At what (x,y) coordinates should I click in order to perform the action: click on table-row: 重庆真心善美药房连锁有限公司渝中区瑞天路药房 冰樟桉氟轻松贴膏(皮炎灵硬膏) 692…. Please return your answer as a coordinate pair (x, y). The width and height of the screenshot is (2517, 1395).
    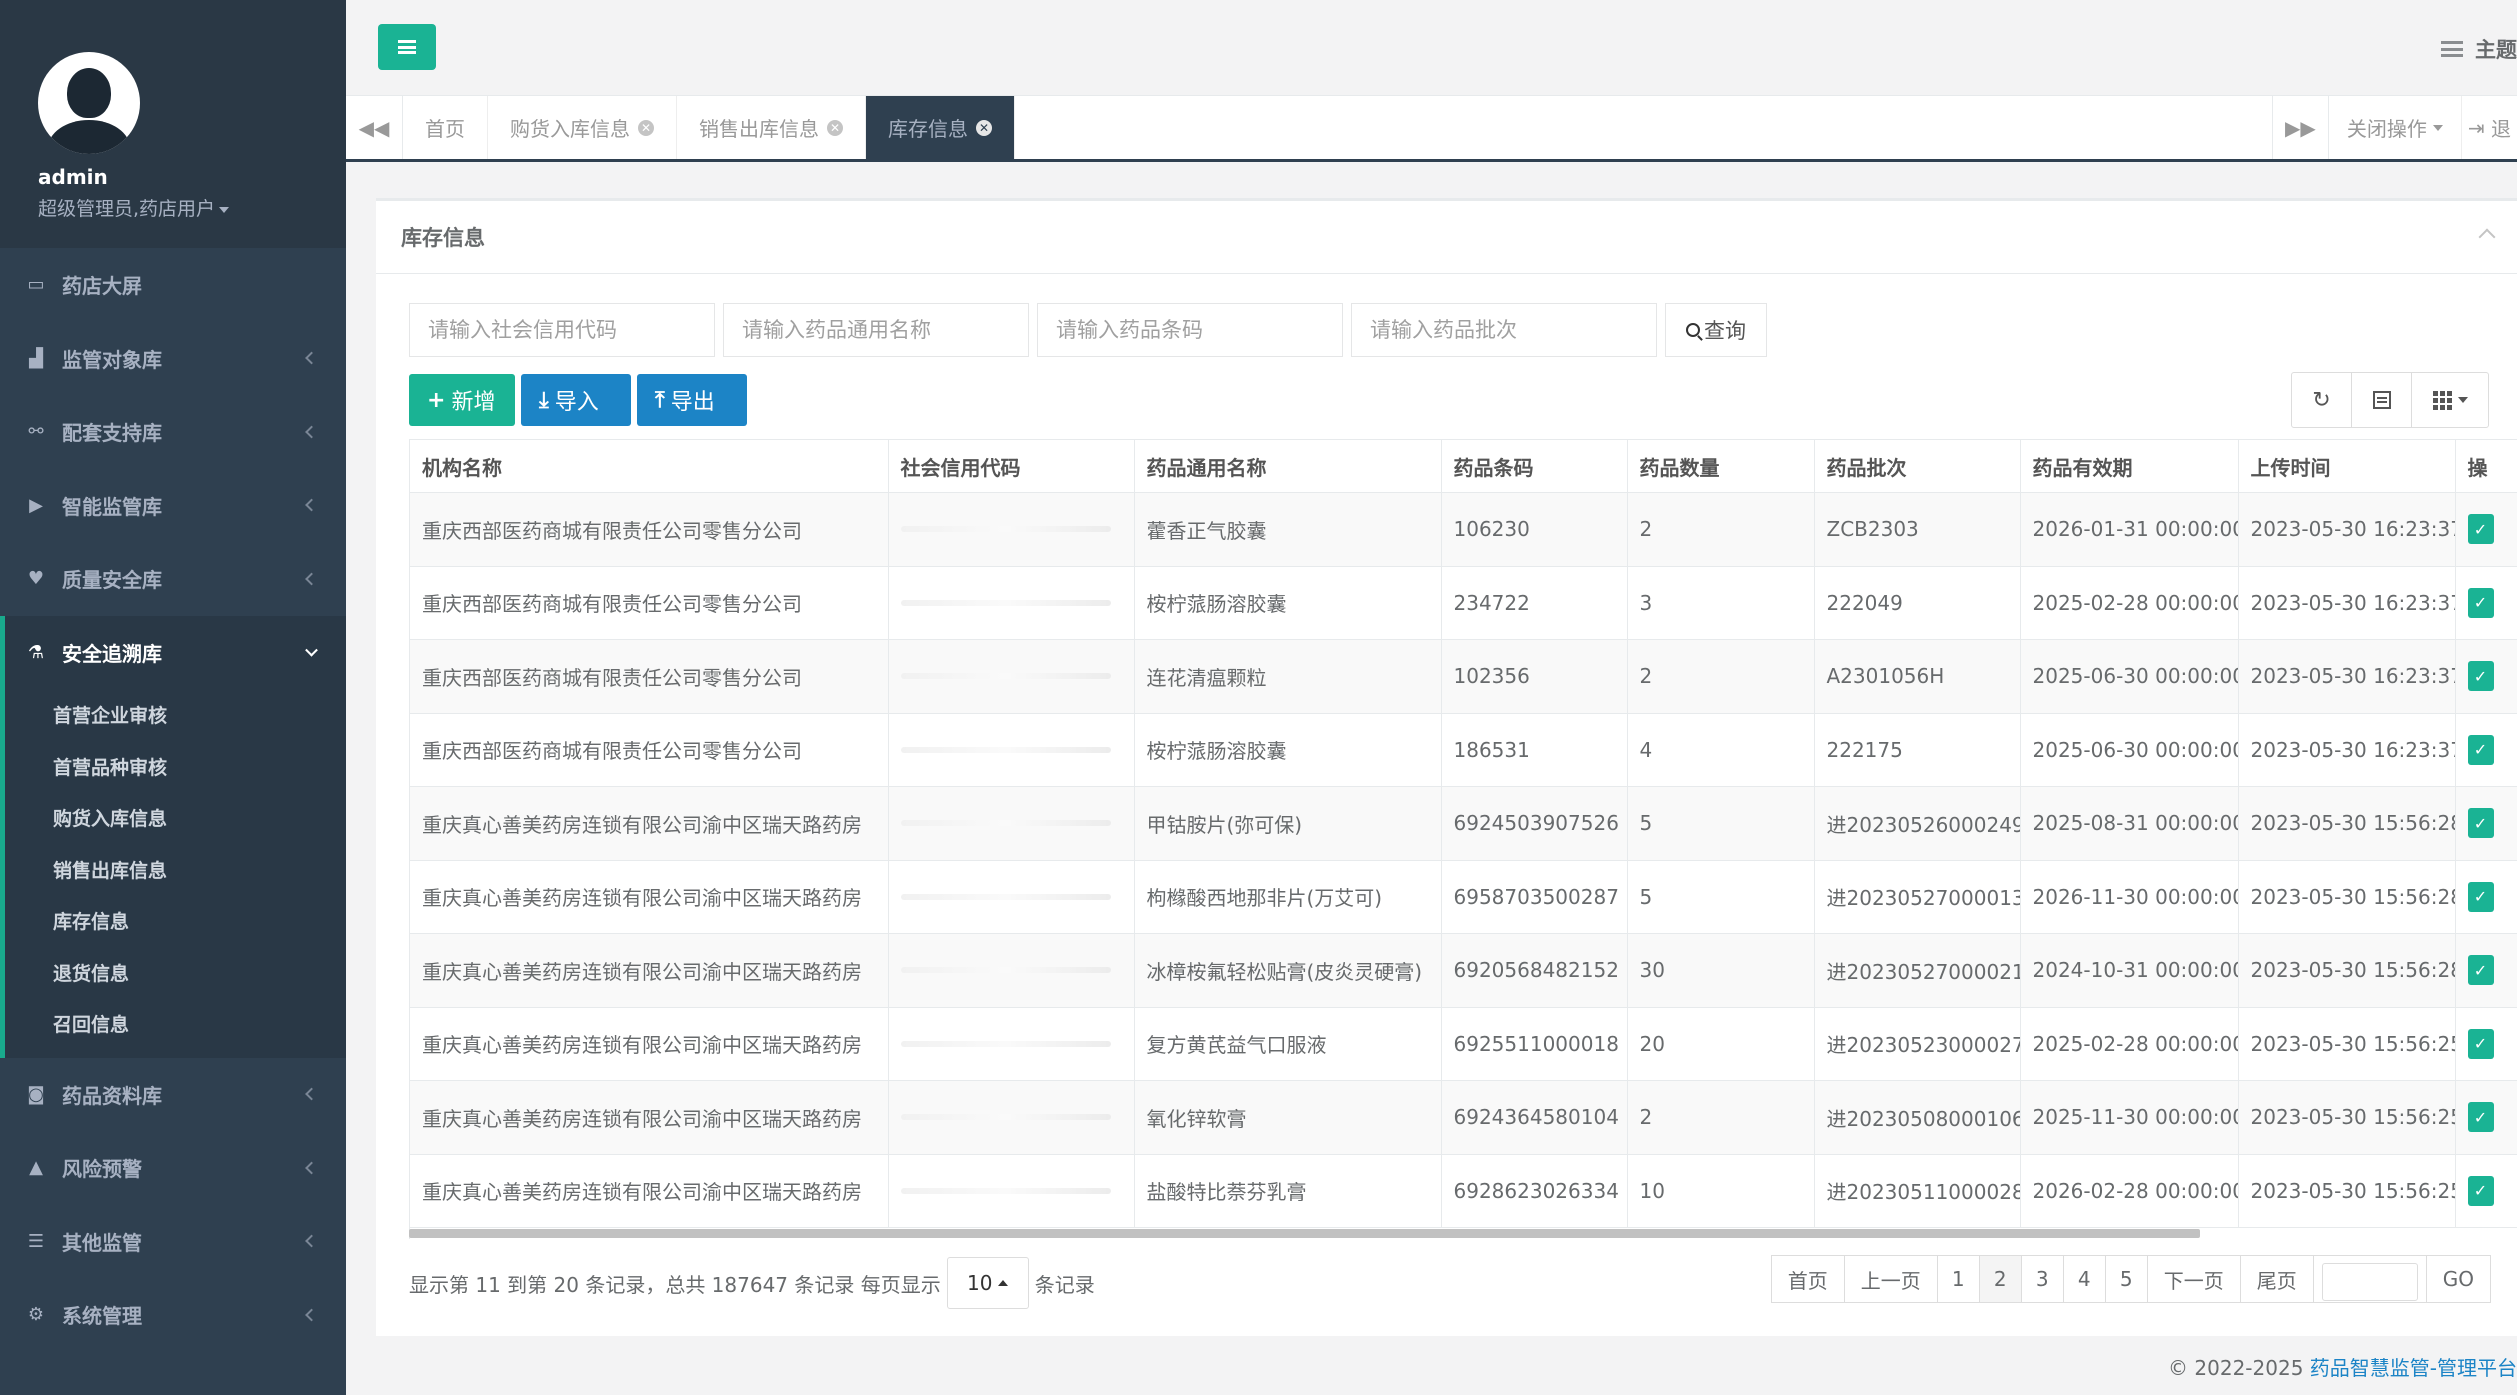
    Looking at the image, I should click on (1463, 970).